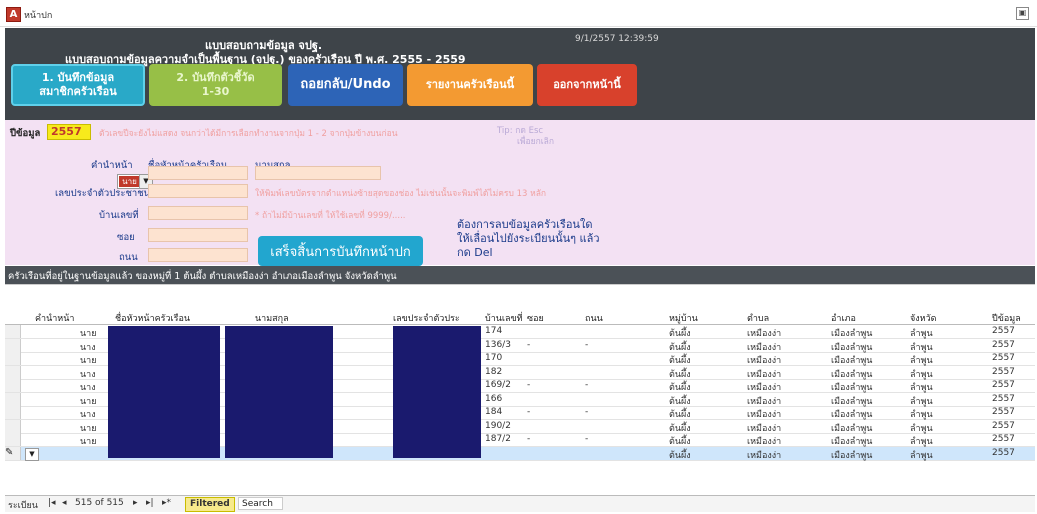  Describe the element at coordinates (13, 14) in the screenshot. I see `access-app-icon: A` at that location.